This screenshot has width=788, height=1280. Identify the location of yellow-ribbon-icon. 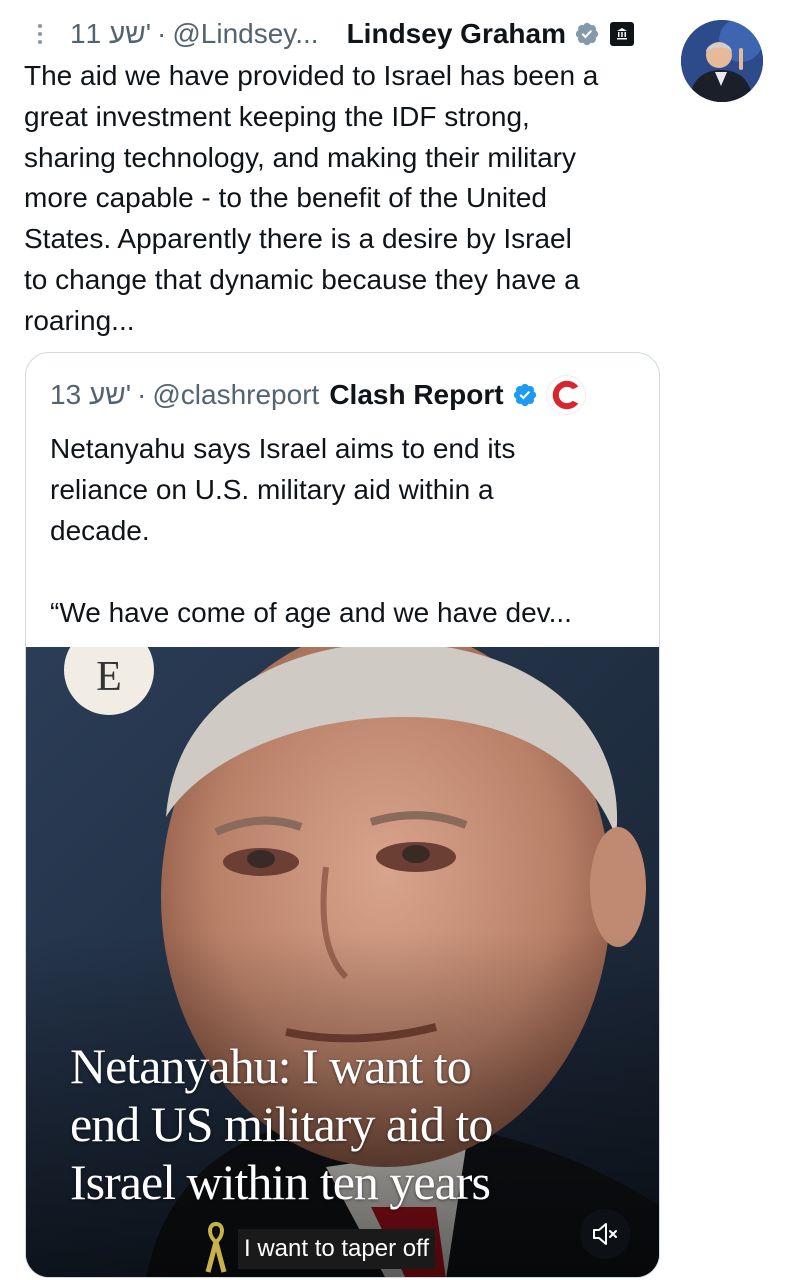
(216, 1247).